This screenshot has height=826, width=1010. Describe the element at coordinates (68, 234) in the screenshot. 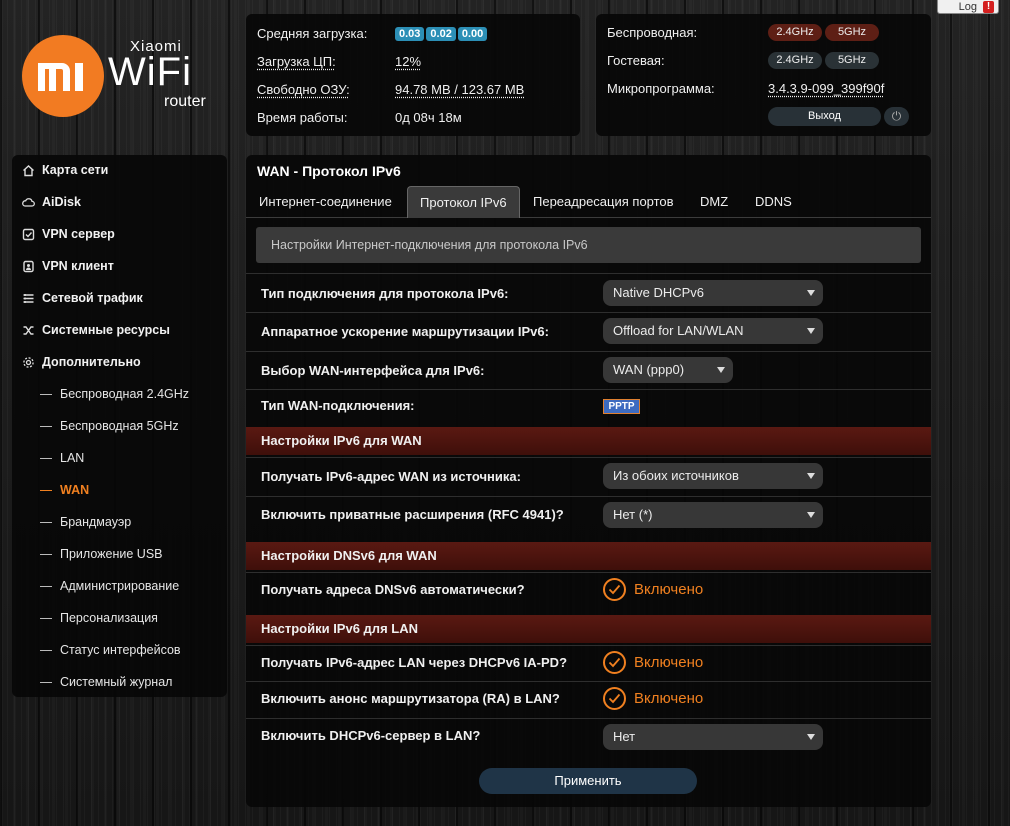

I see `sidebar-item-vpn-server: VPN сервер` at that location.